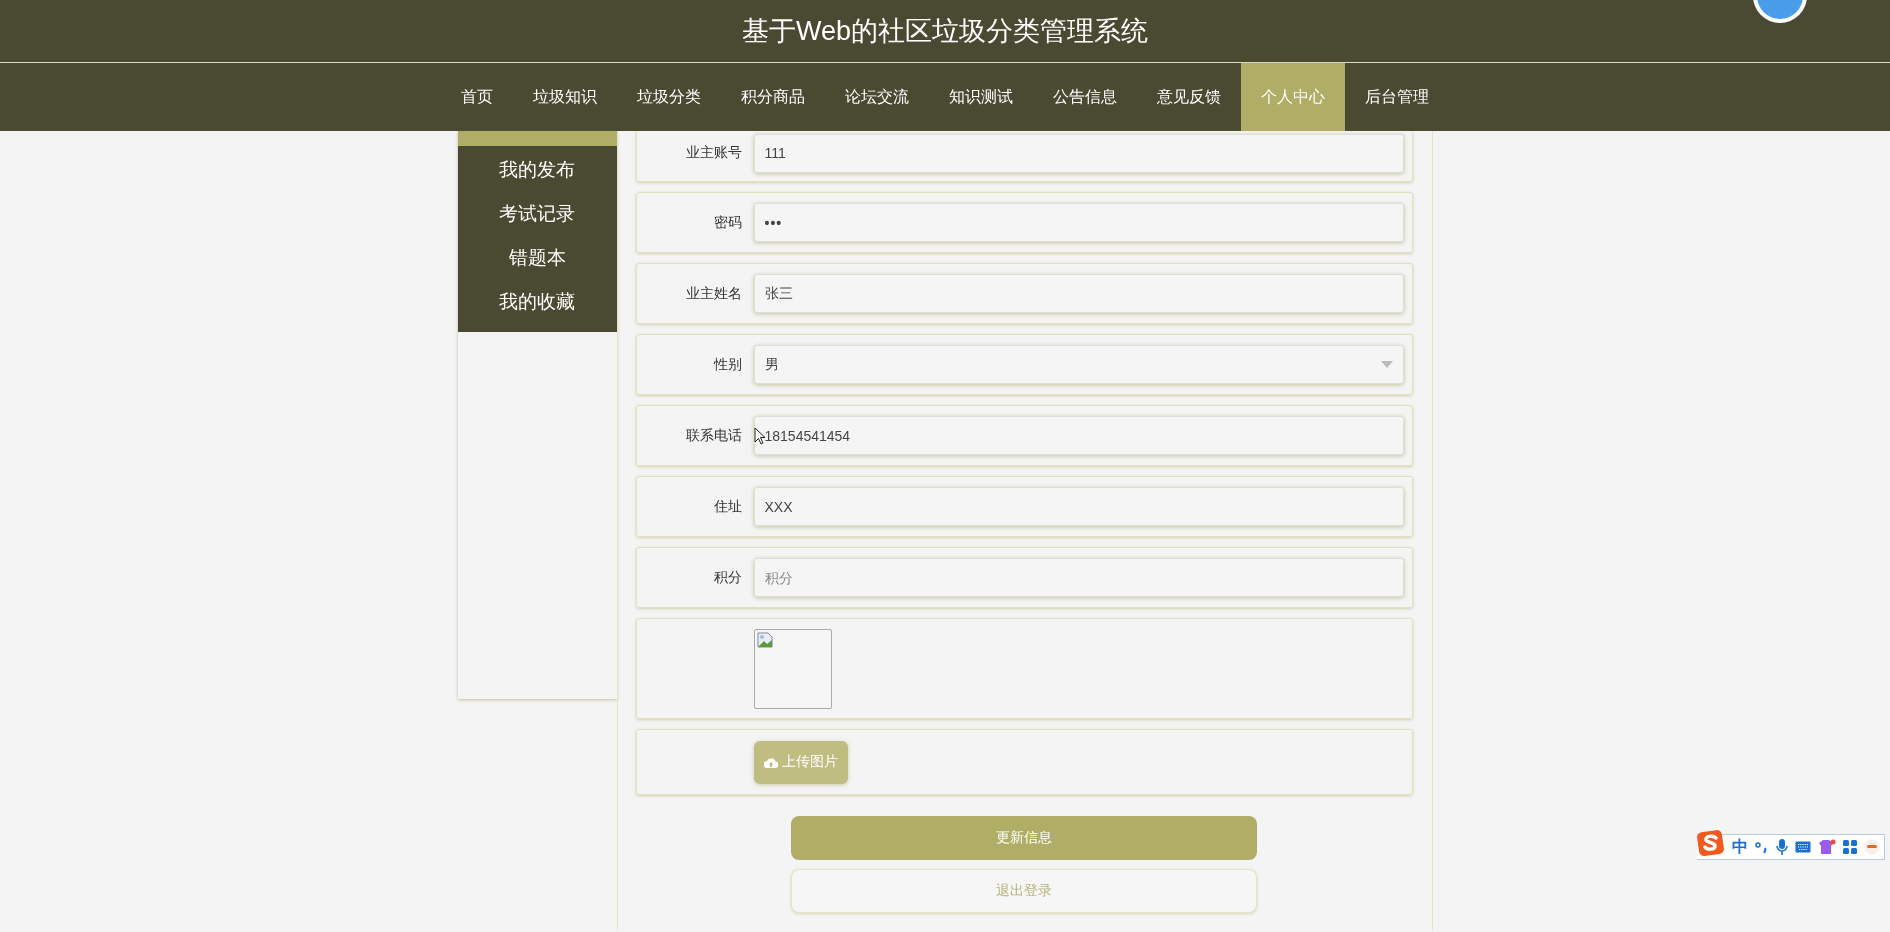 The height and width of the screenshot is (932, 1890). Describe the element at coordinates (877, 97) in the screenshot. I see `nav-tab: 论坛交流` at that location.